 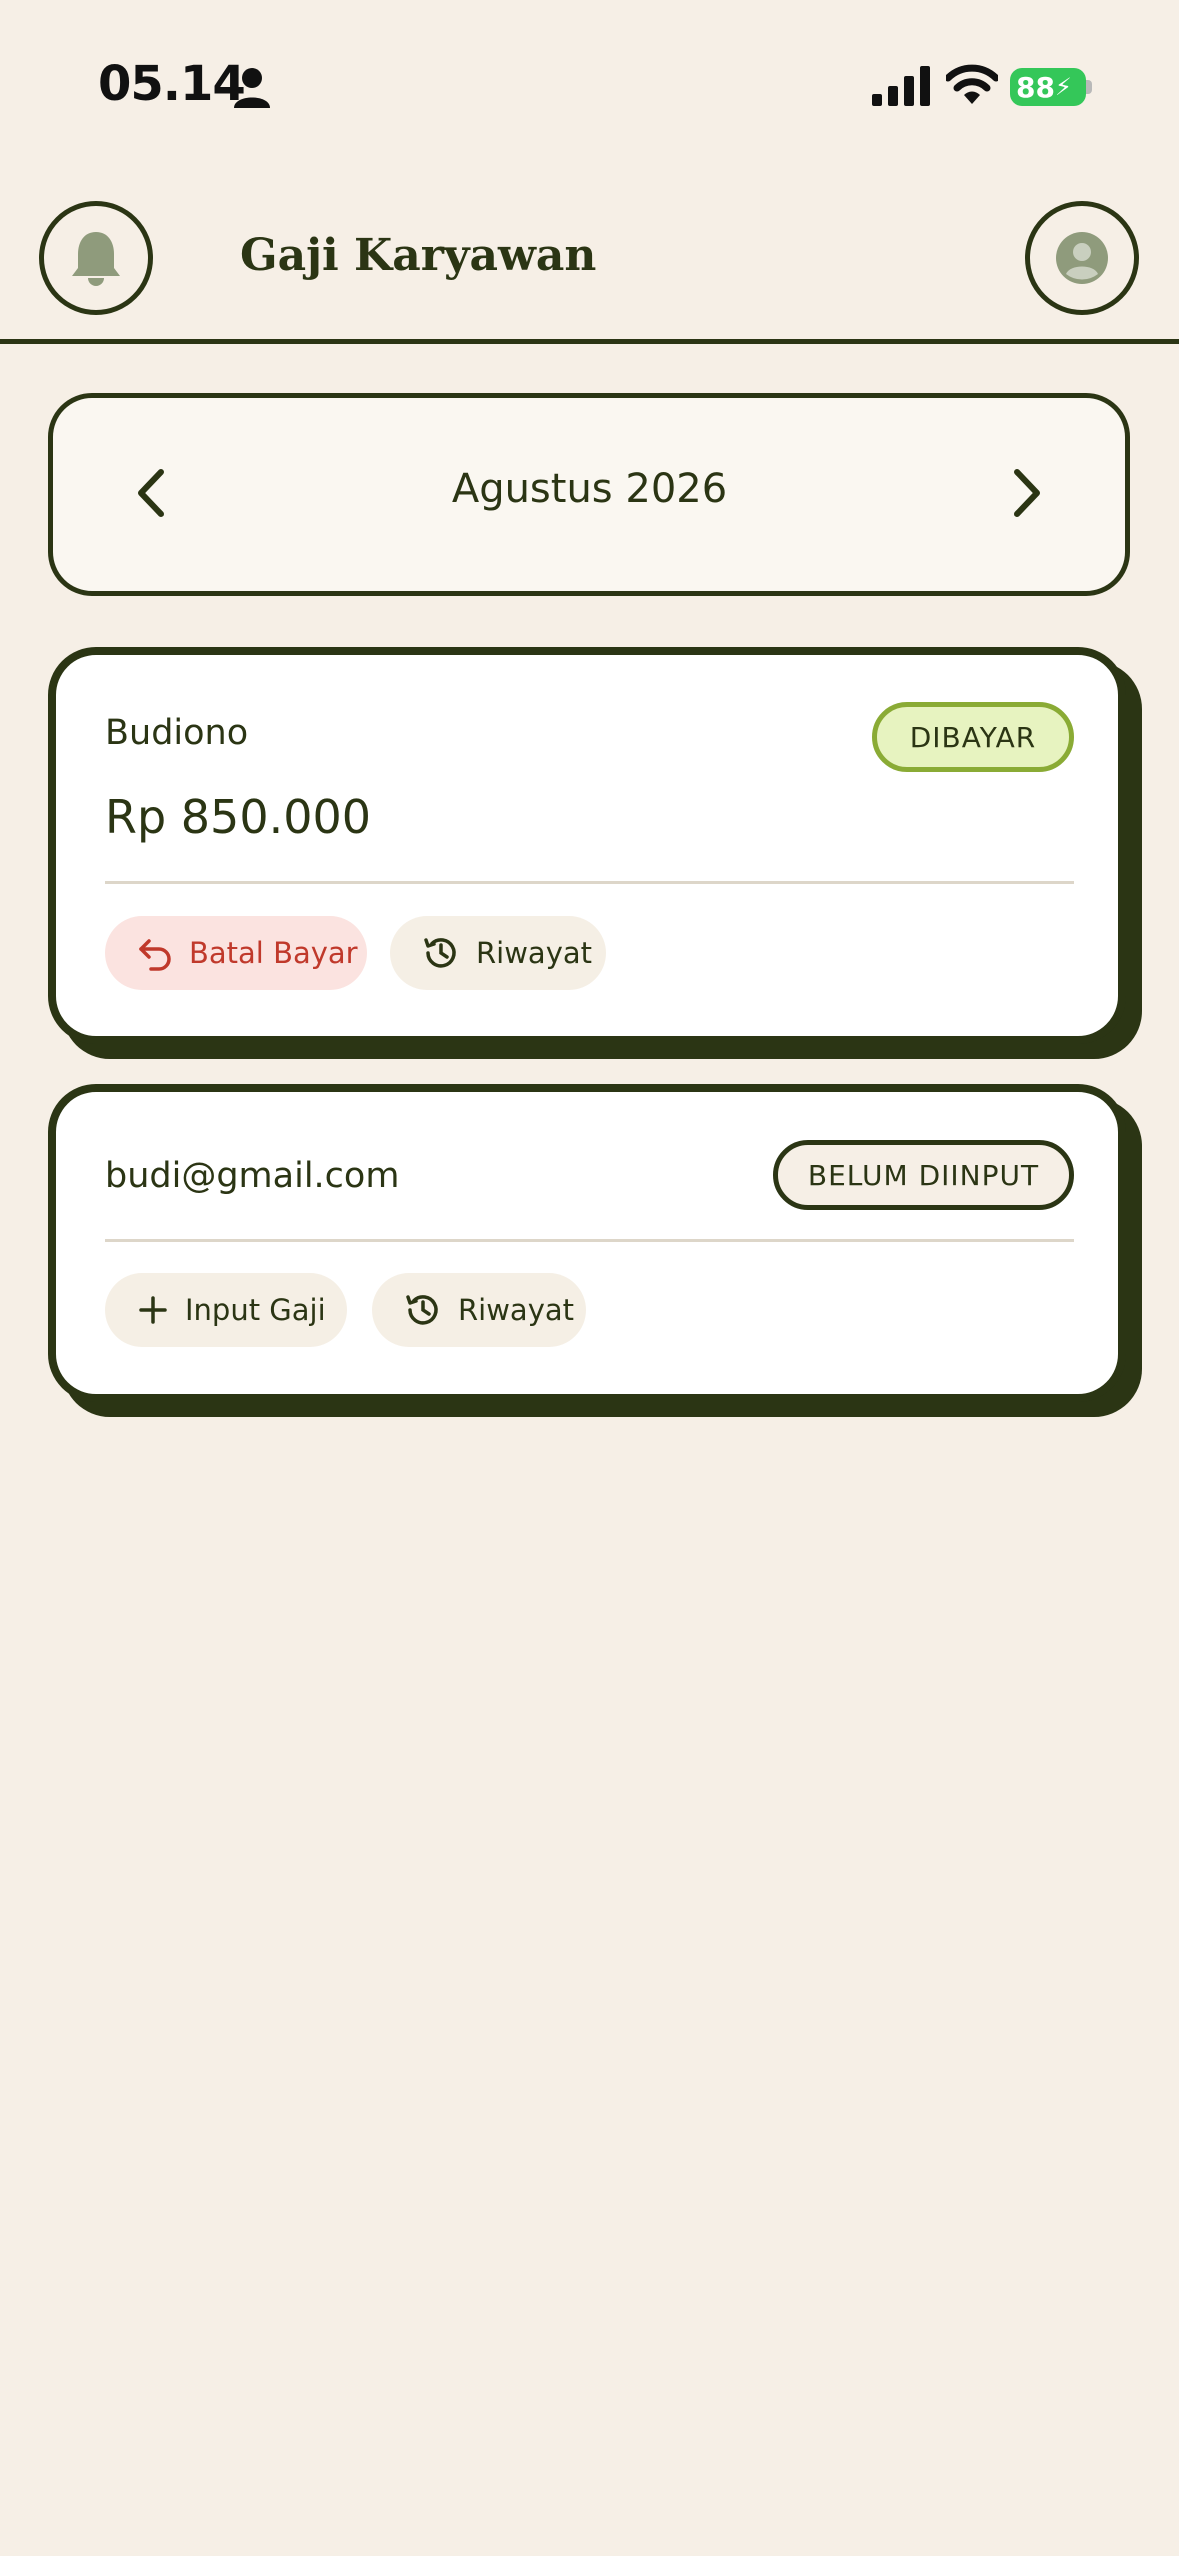 I want to click on employee-name: Budiono, so click(x=177, y=733).